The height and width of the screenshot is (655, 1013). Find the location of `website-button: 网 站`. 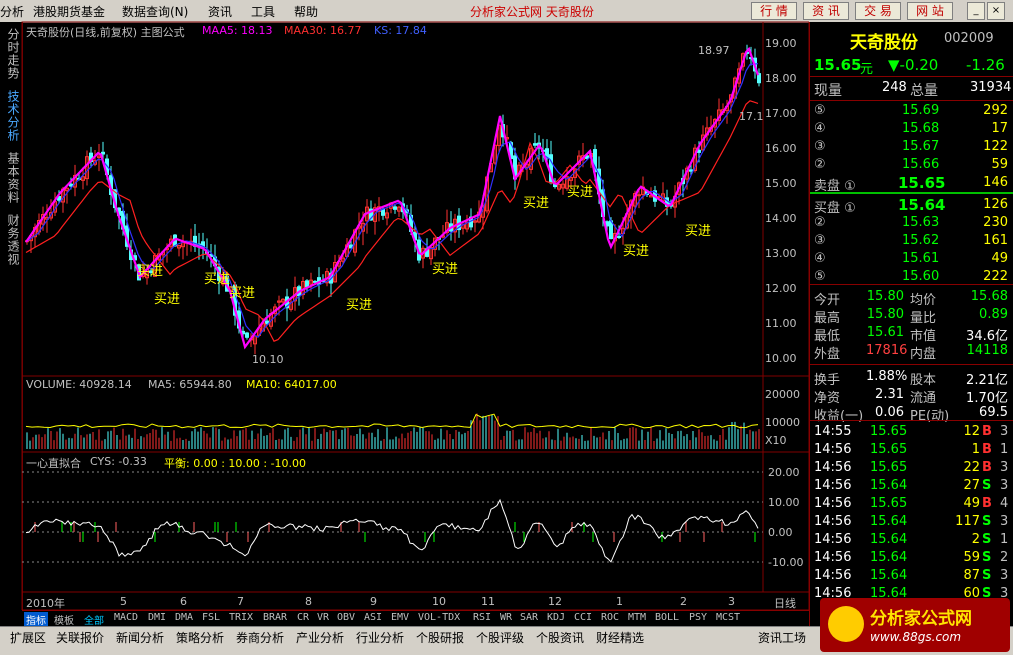

website-button: 网 站 is located at coordinates (930, 11).